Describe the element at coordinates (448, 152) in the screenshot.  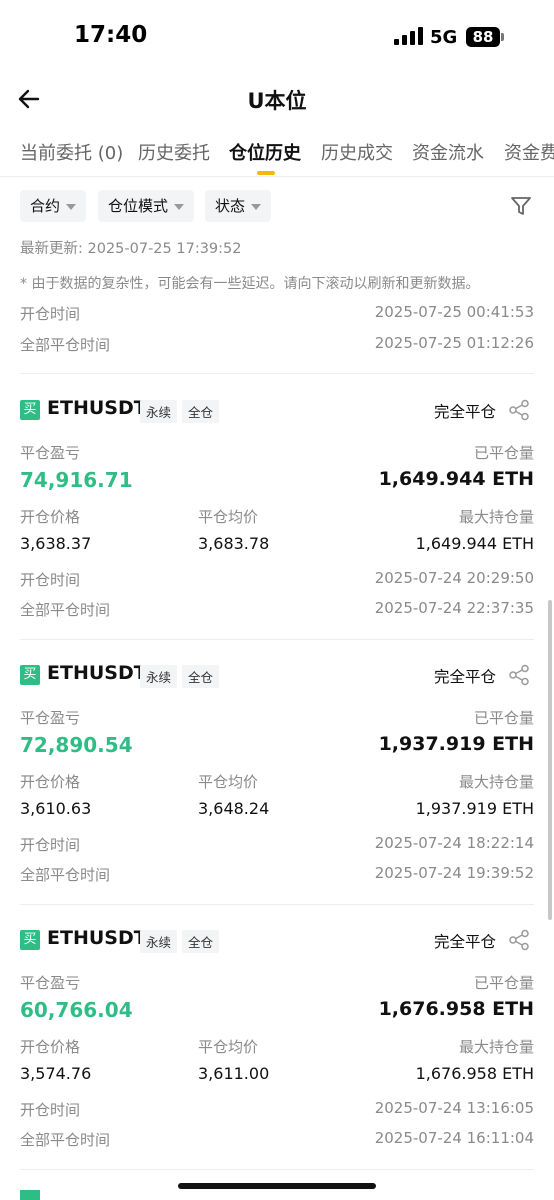
I see `tab-funding-flow: 资金流水` at that location.